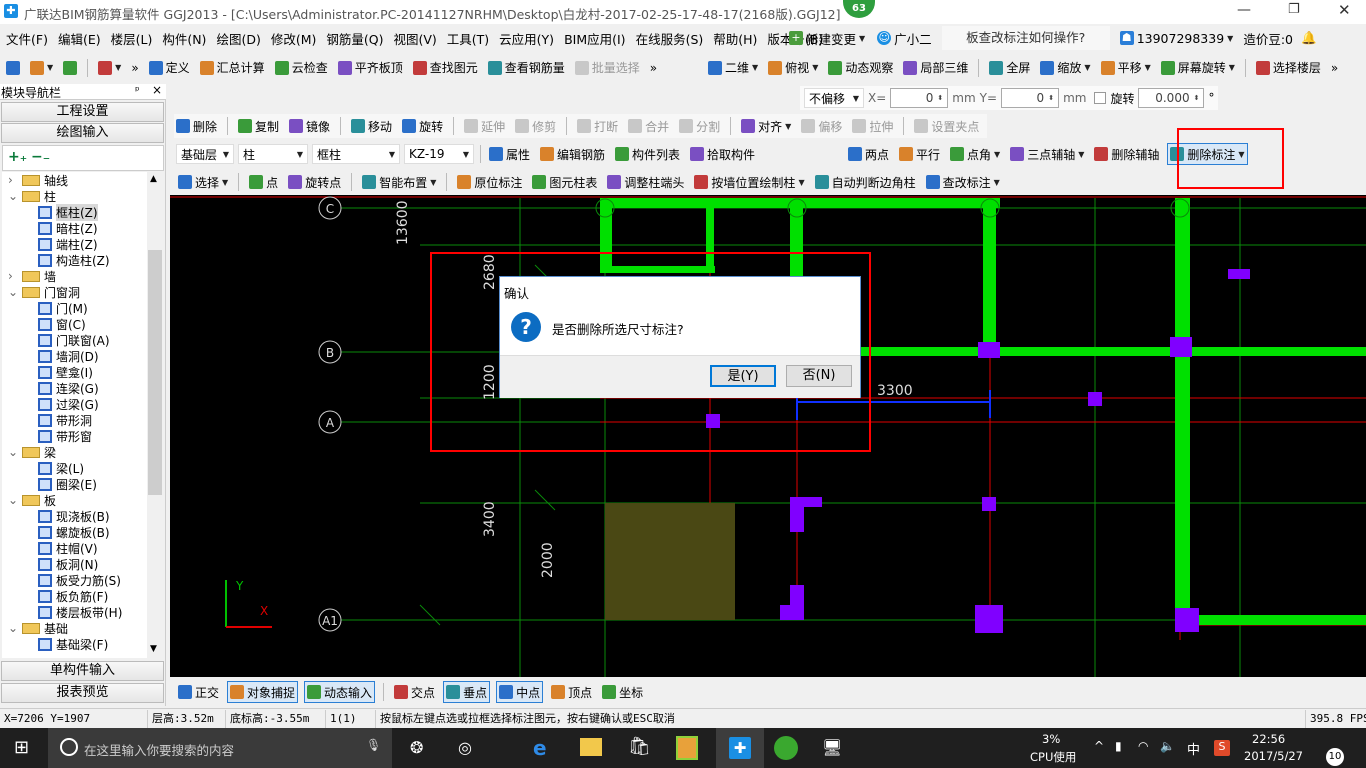 The image size is (1366, 768). What do you see at coordinates (1167, 746) in the screenshot?
I see `volume-icon: 🔈` at bounding box center [1167, 746].